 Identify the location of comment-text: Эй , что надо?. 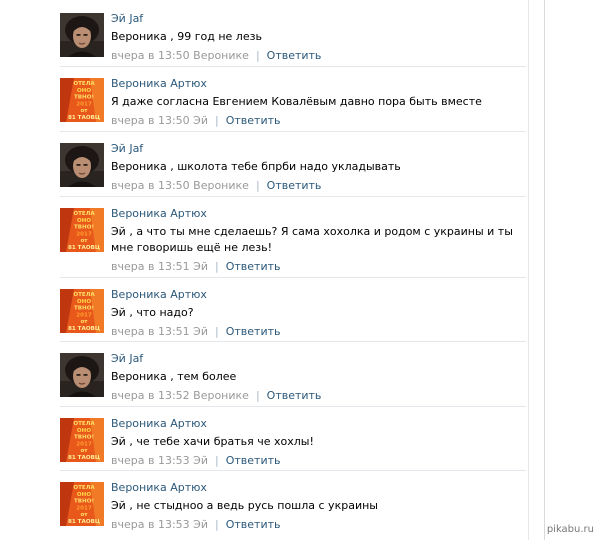
(152, 312).